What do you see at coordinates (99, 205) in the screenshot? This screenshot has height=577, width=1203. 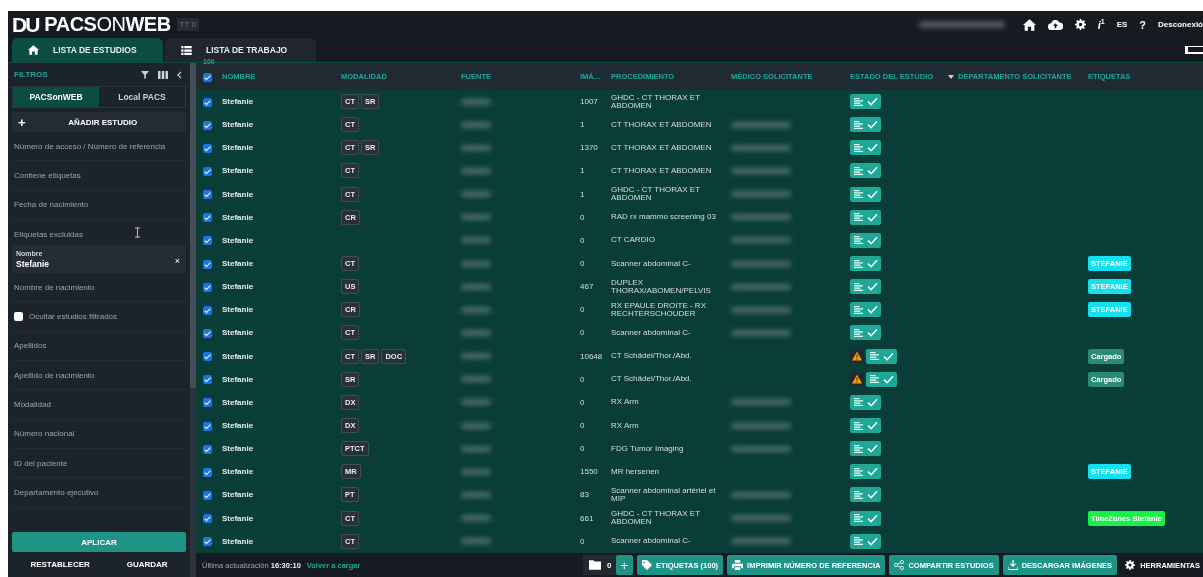 I see `filter-field: Fecha de nacimiento` at bounding box center [99, 205].